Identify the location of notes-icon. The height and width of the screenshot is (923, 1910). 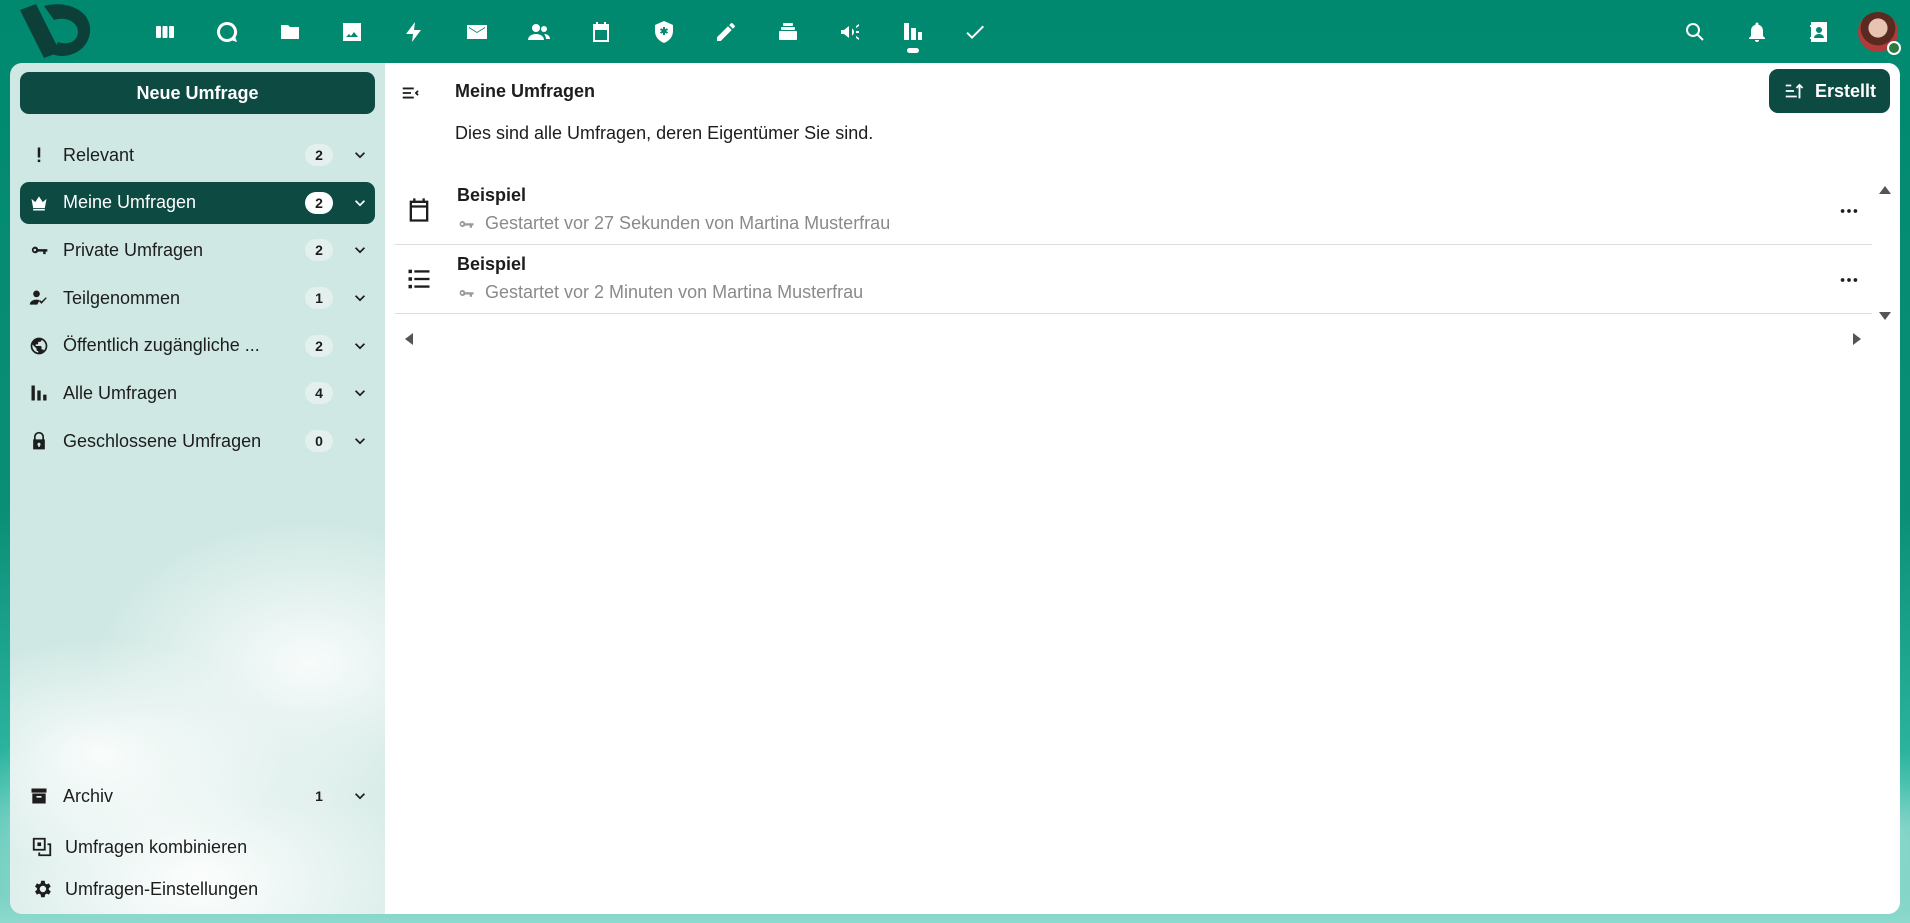
(726, 31).